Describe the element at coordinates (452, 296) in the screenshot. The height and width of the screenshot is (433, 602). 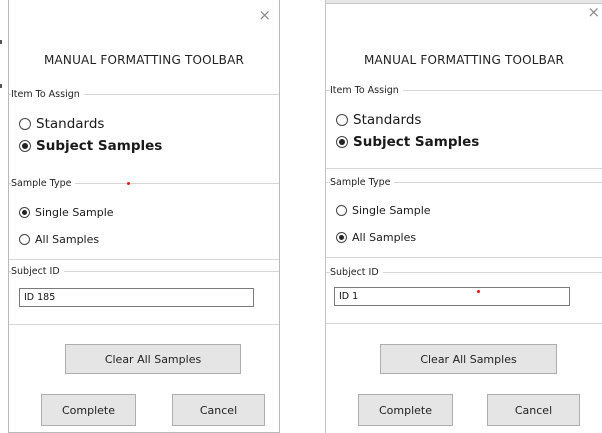
I see `subject-id-field: ID 1` at that location.